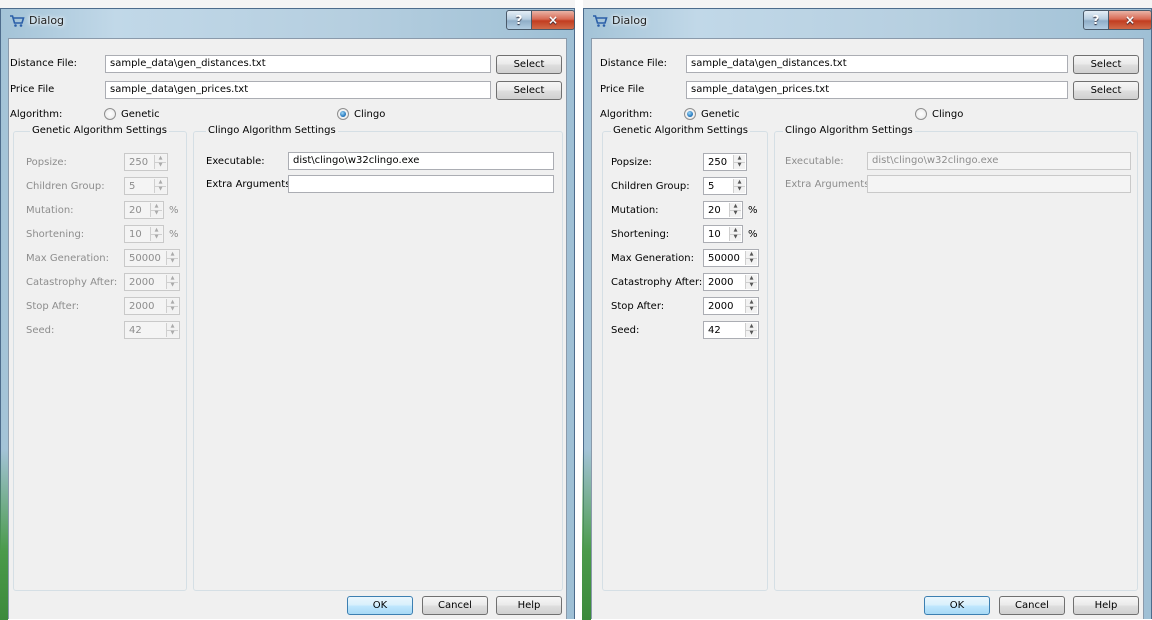 This screenshot has height=620, width=1152. I want to click on window-title: Dialog, so click(47, 20).